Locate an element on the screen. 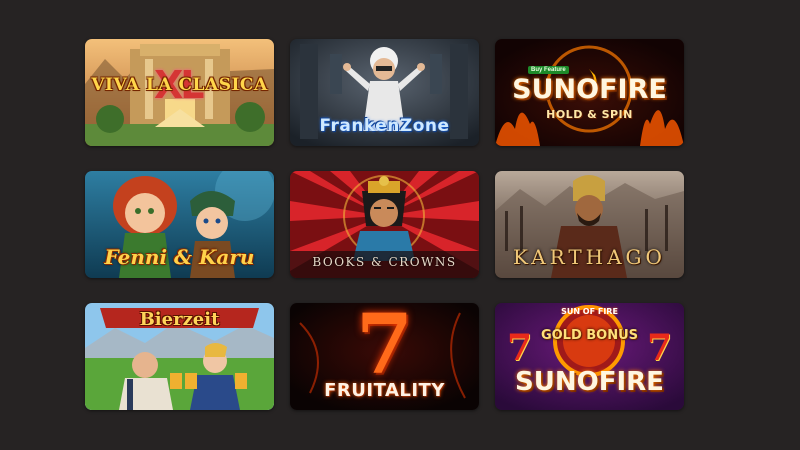 The image size is (800, 450). gold-bonus-artwork is located at coordinates (589, 356).